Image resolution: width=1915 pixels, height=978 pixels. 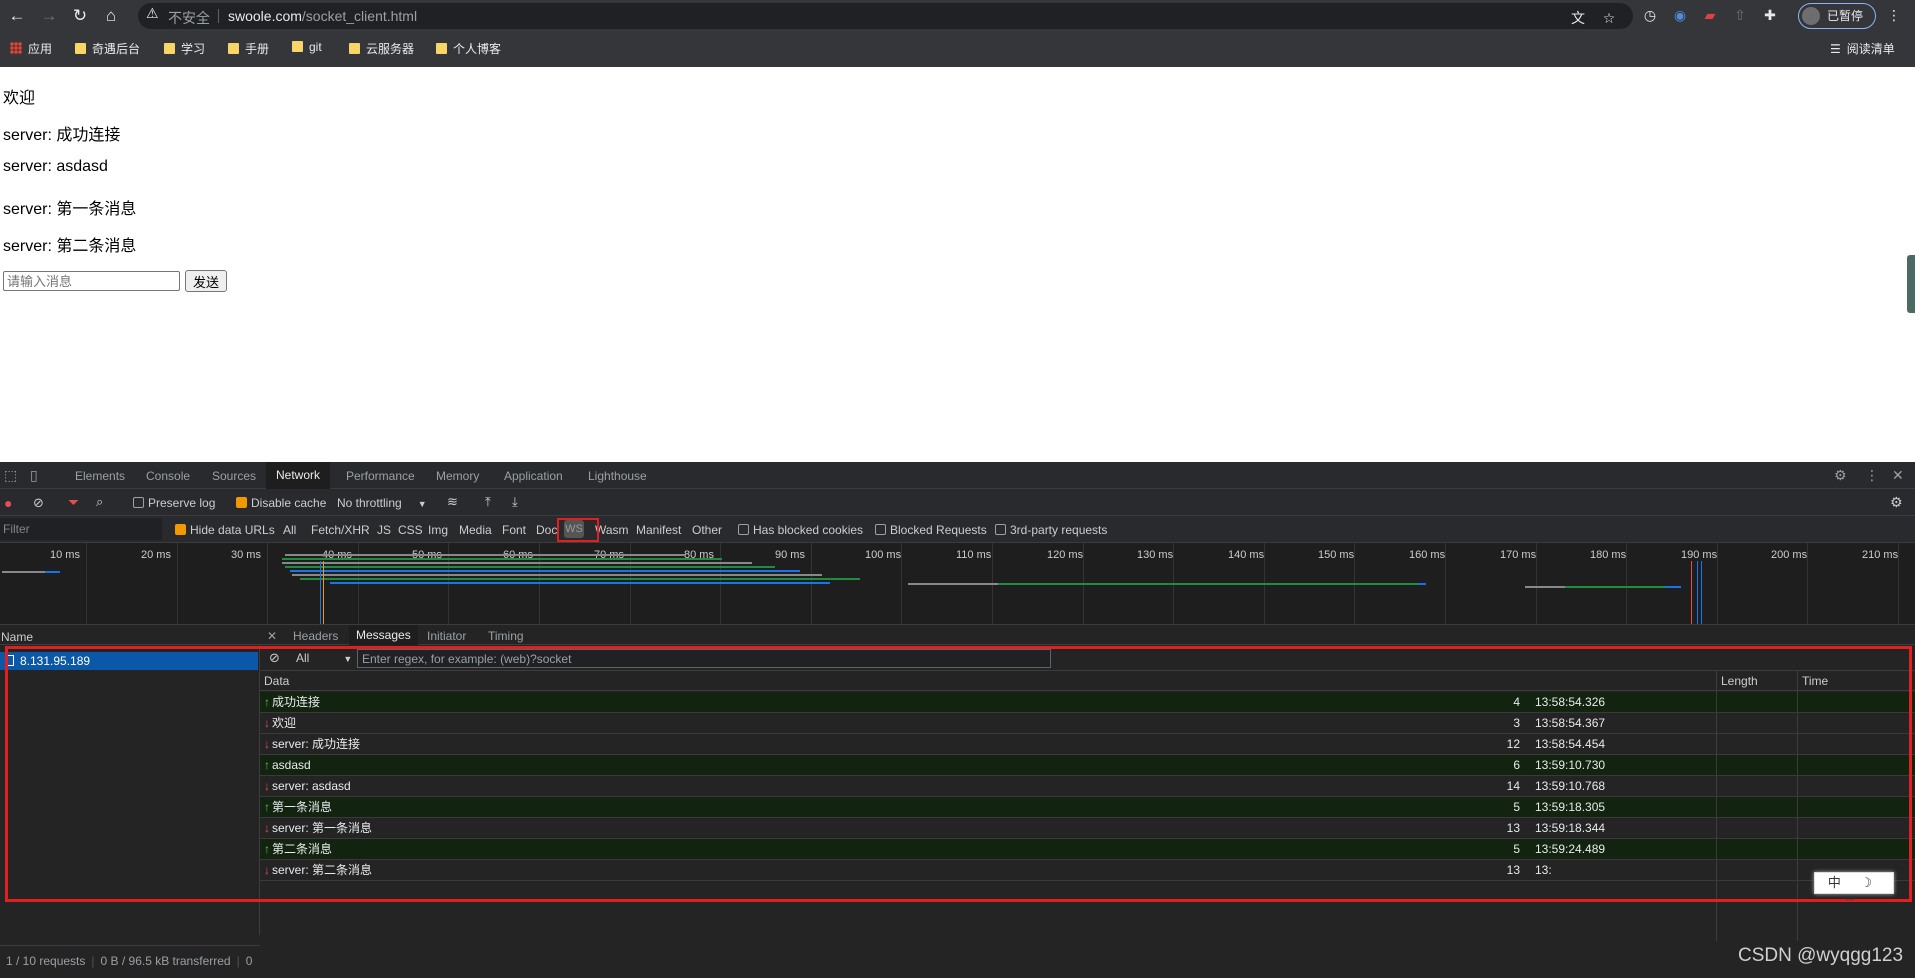 I want to click on hide-data-urls-checkbox: Hide data URLs, so click(x=225, y=530).